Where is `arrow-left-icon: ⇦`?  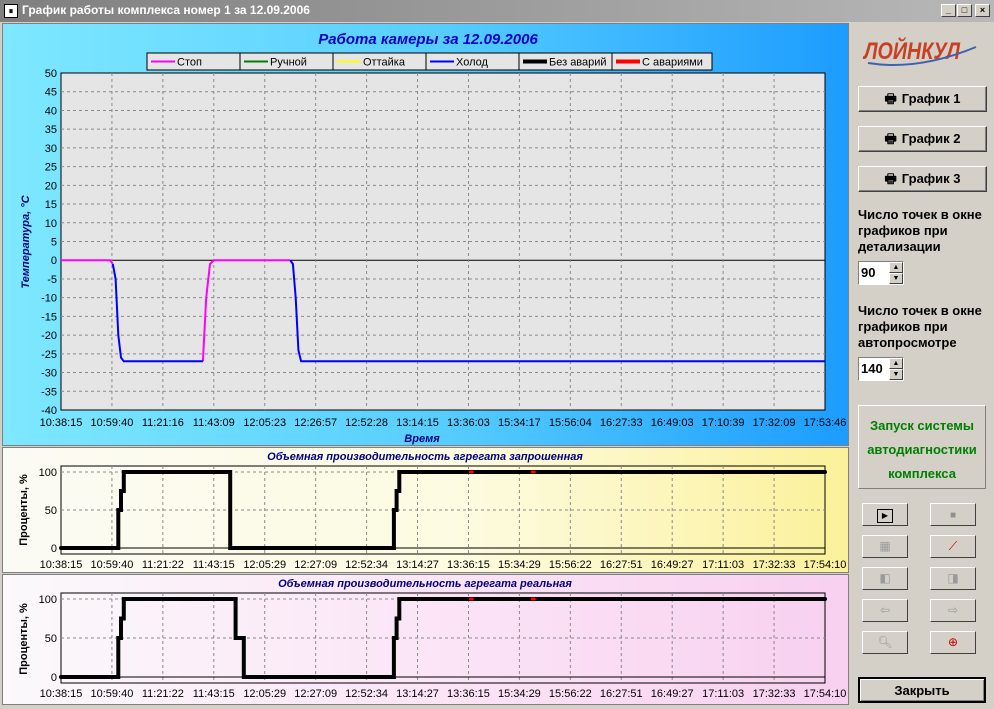 arrow-left-icon: ⇦ is located at coordinates (885, 610).